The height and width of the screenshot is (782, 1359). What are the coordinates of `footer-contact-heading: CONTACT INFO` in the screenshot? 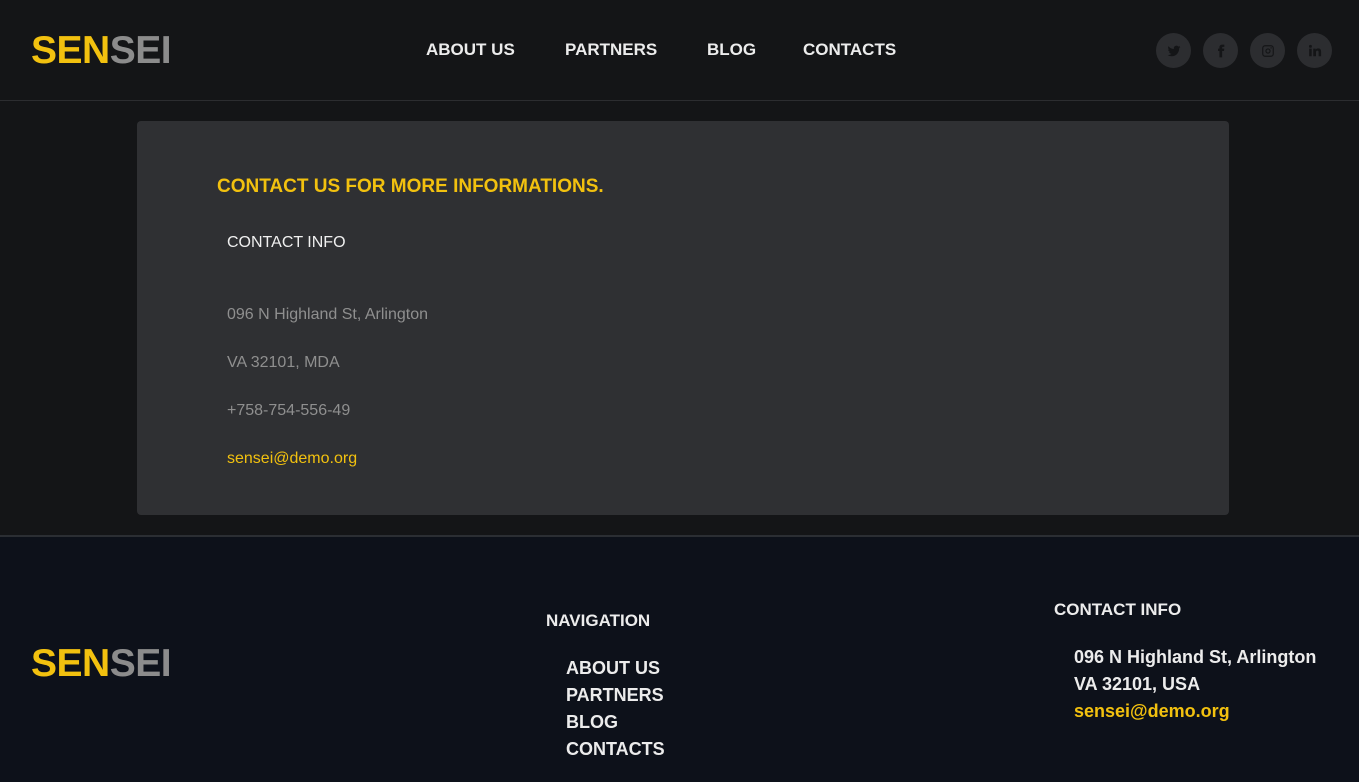 It's located at (1118, 609).